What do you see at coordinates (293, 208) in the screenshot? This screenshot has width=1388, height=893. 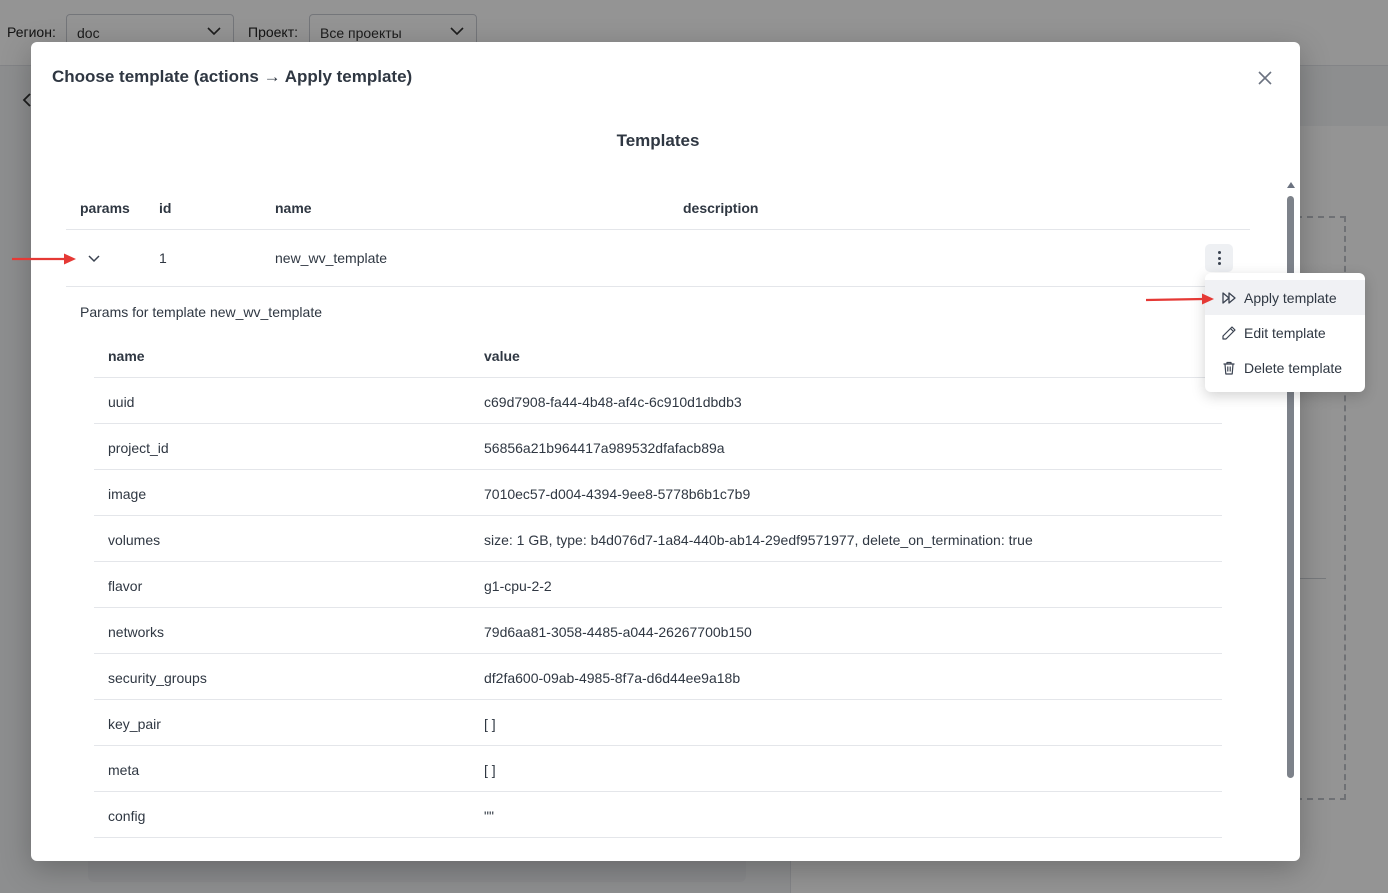 I see `column-header-name: name` at bounding box center [293, 208].